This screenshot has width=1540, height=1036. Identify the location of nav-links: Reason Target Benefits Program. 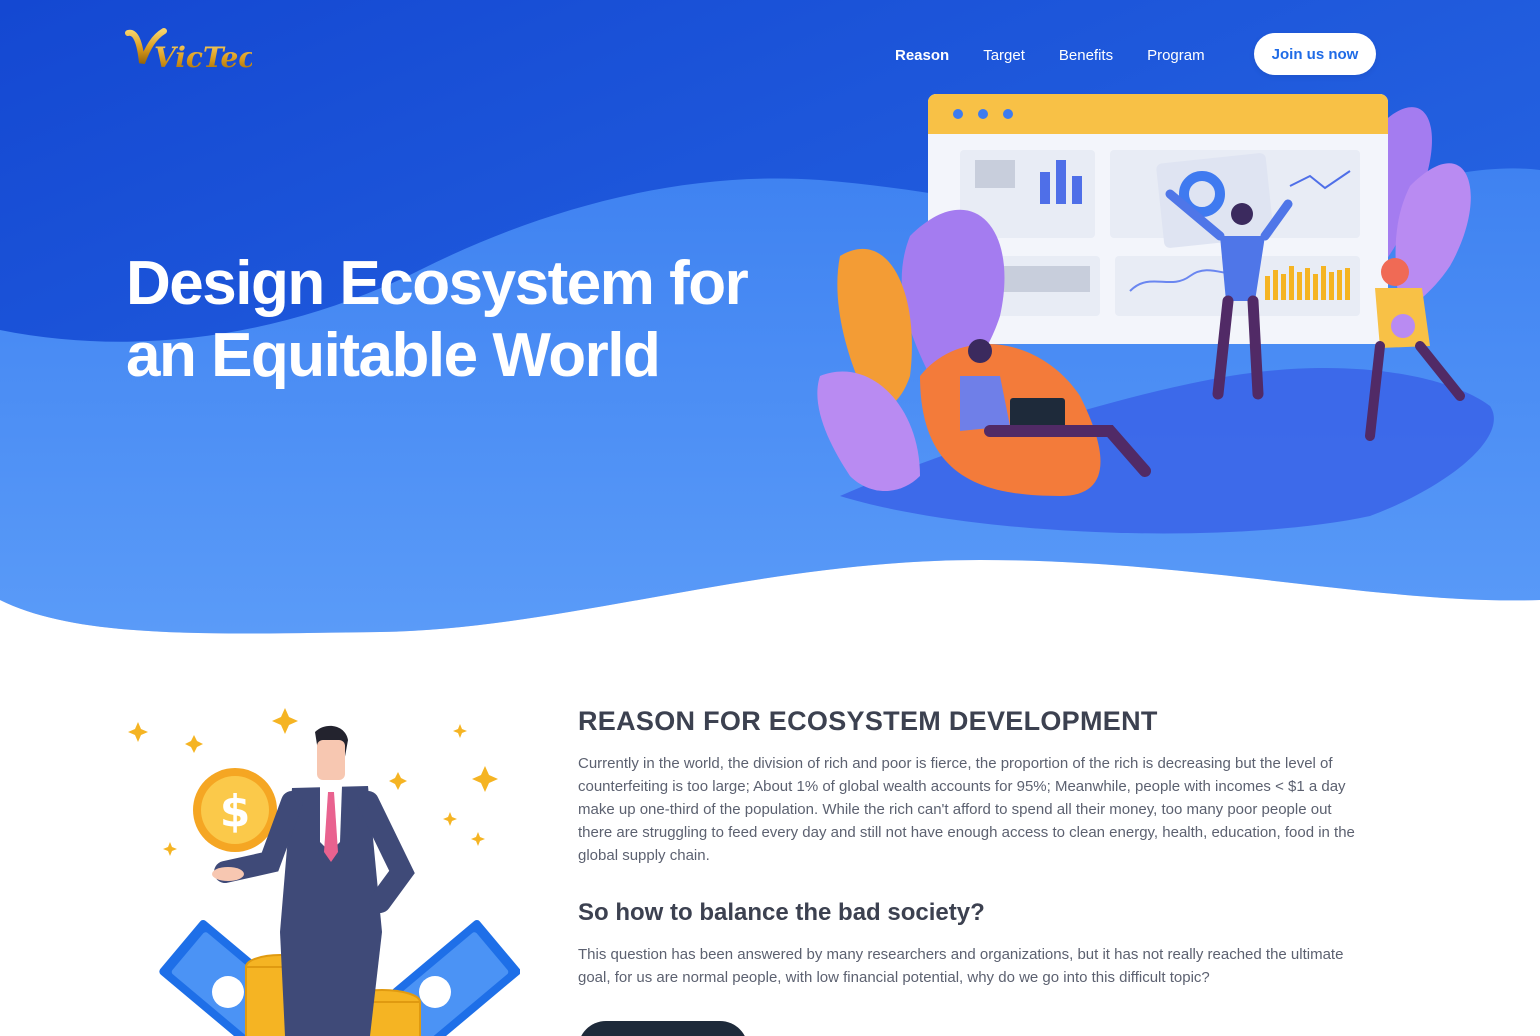
(1067, 55).